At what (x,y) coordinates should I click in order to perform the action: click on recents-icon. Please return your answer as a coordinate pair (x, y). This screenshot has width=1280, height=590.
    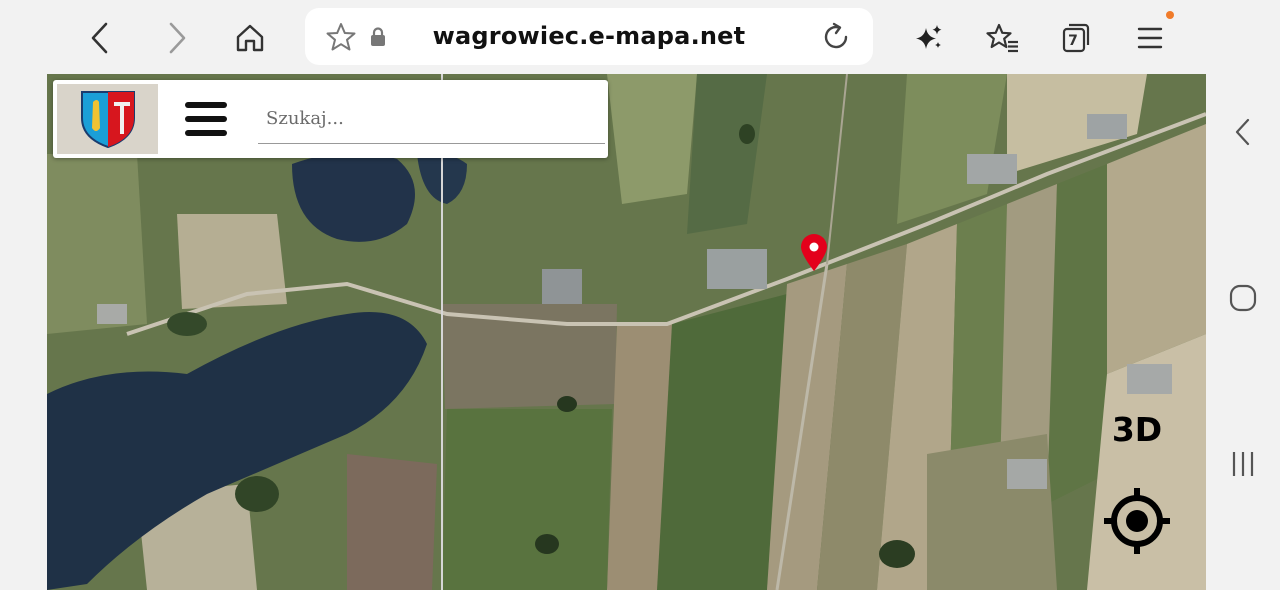
    Looking at the image, I should click on (1243, 464).